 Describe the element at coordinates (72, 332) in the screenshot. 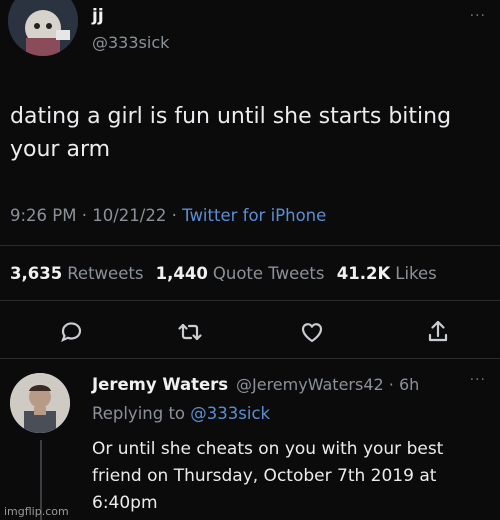

I see `comment-icon` at that location.